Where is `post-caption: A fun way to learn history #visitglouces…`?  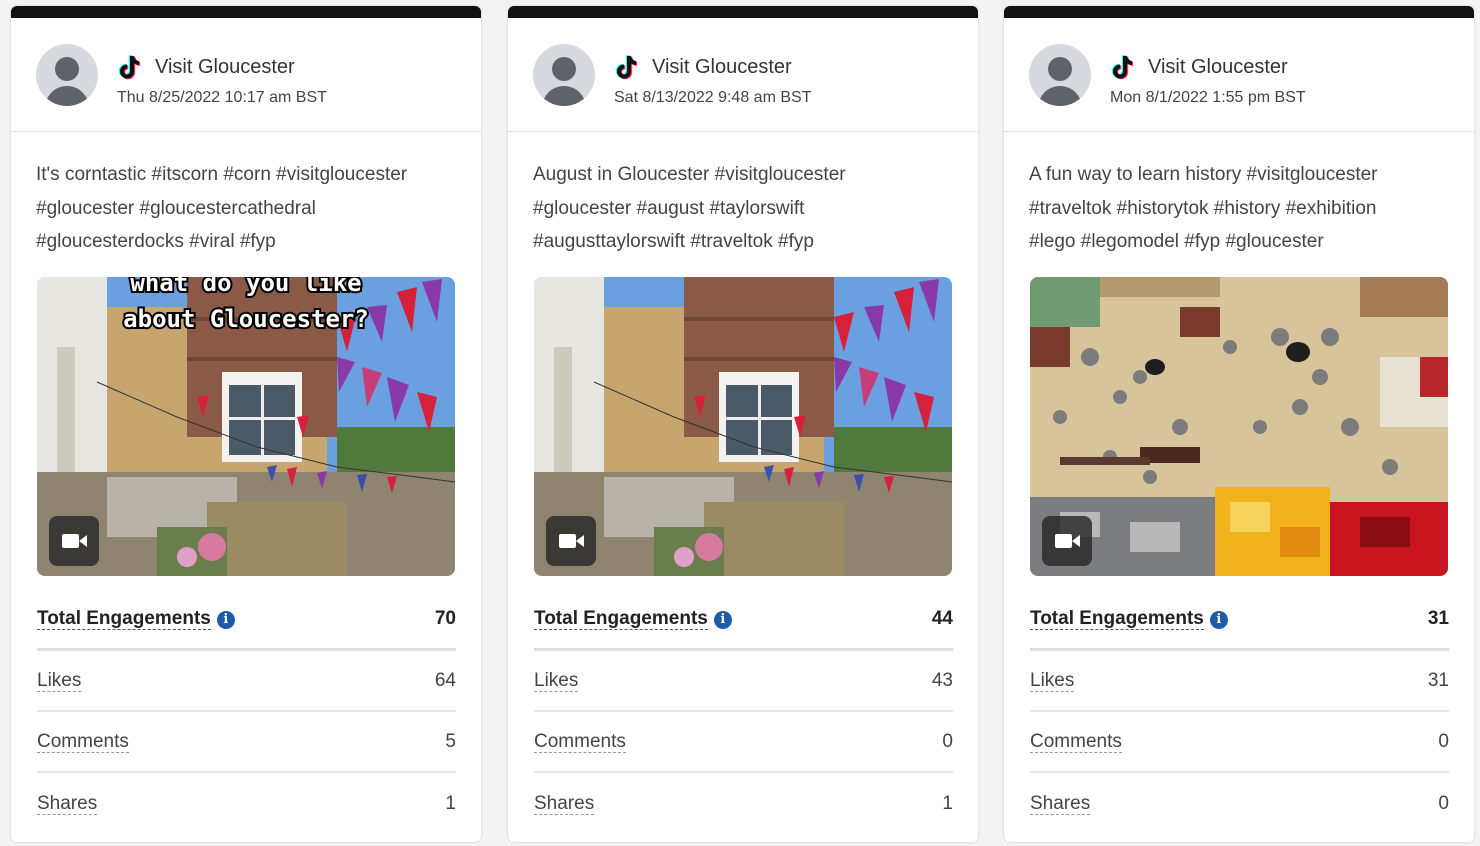 post-caption: A fun way to learn history #visitglouces… is located at coordinates (1239, 208).